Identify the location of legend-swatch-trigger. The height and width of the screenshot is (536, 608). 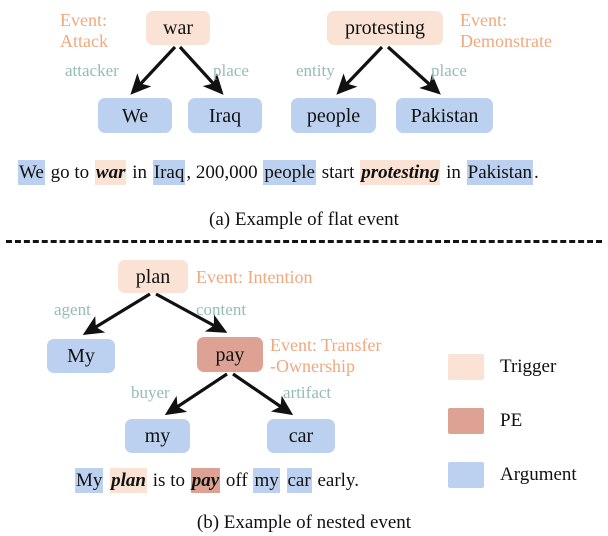
(466, 367).